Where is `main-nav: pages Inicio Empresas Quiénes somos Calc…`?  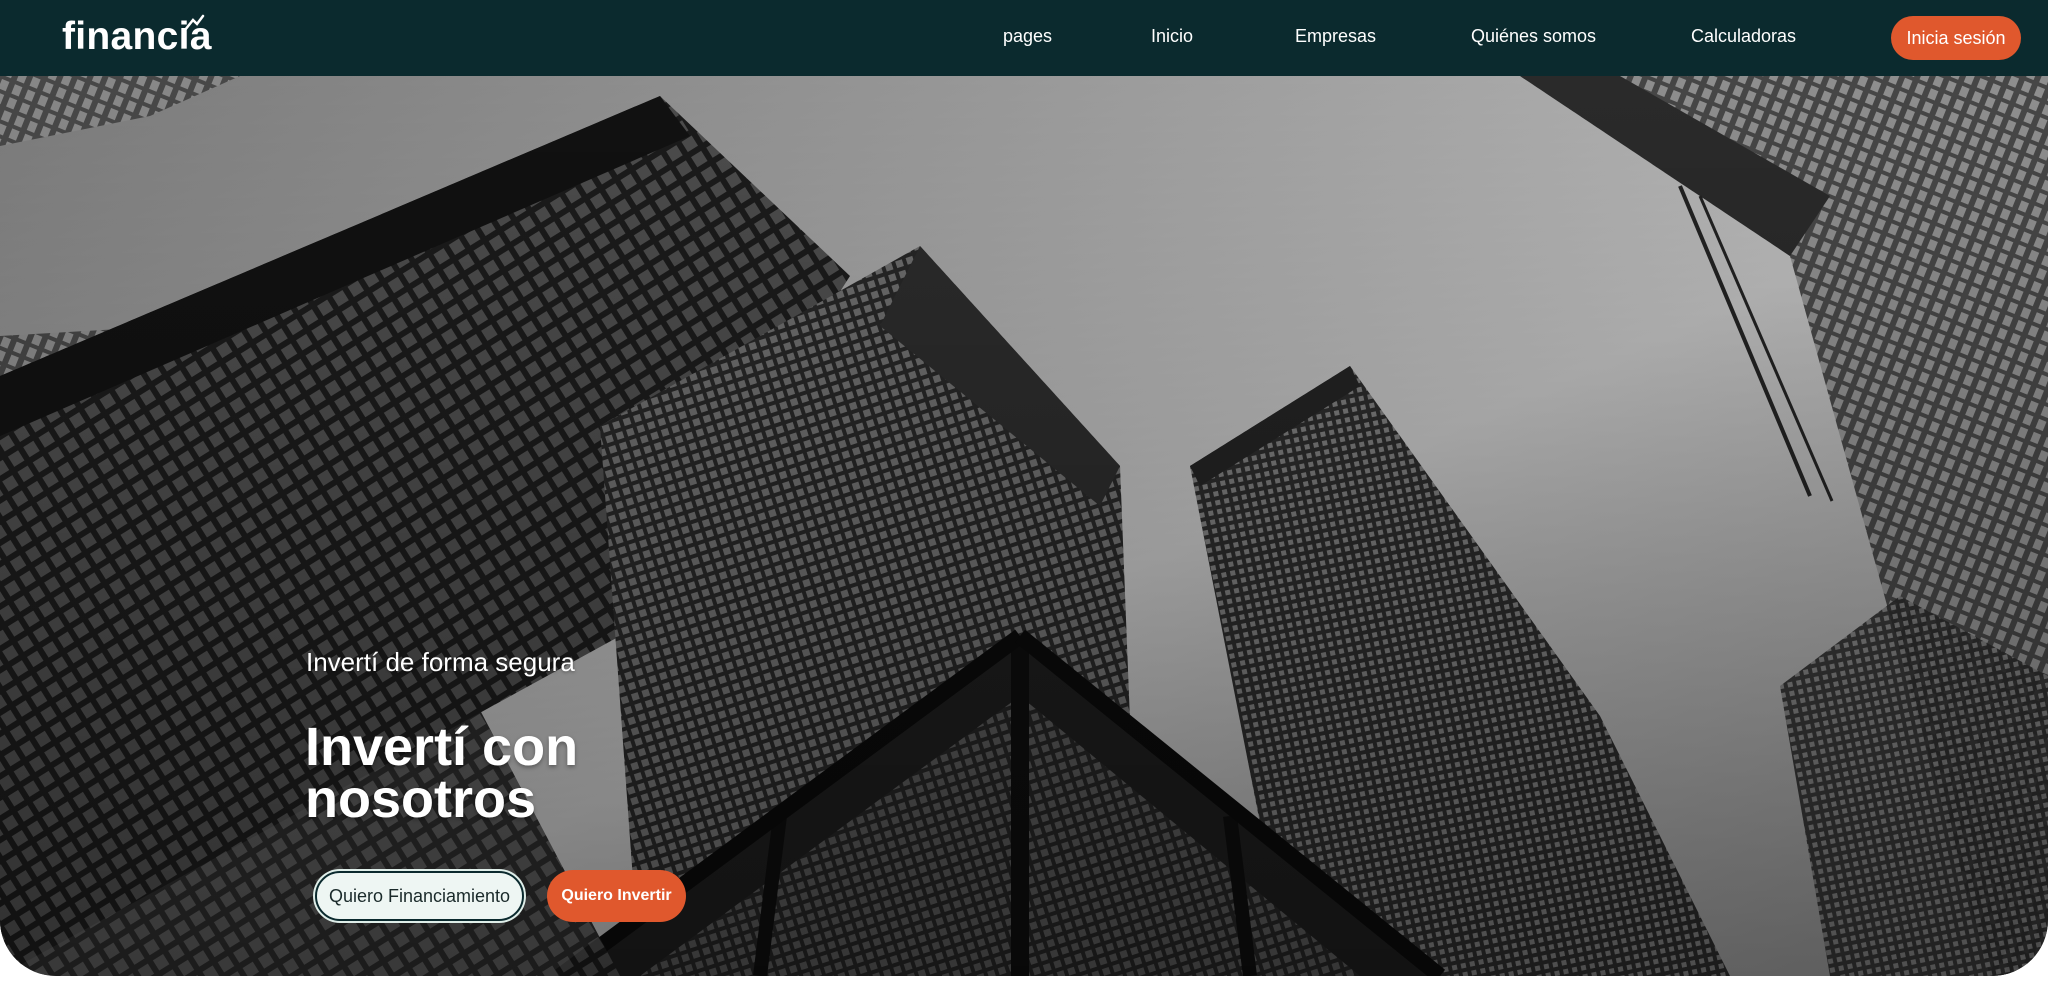 main-nav: pages Inicio Empresas Quiénes somos Calc… is located at coordinates (1024, 38).